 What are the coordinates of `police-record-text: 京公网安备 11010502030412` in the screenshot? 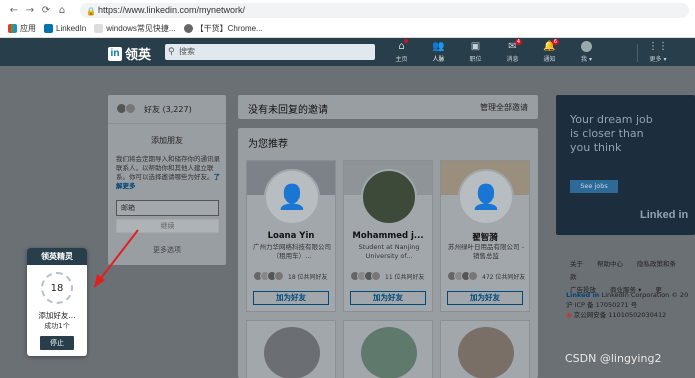 It's located at (620, 315).